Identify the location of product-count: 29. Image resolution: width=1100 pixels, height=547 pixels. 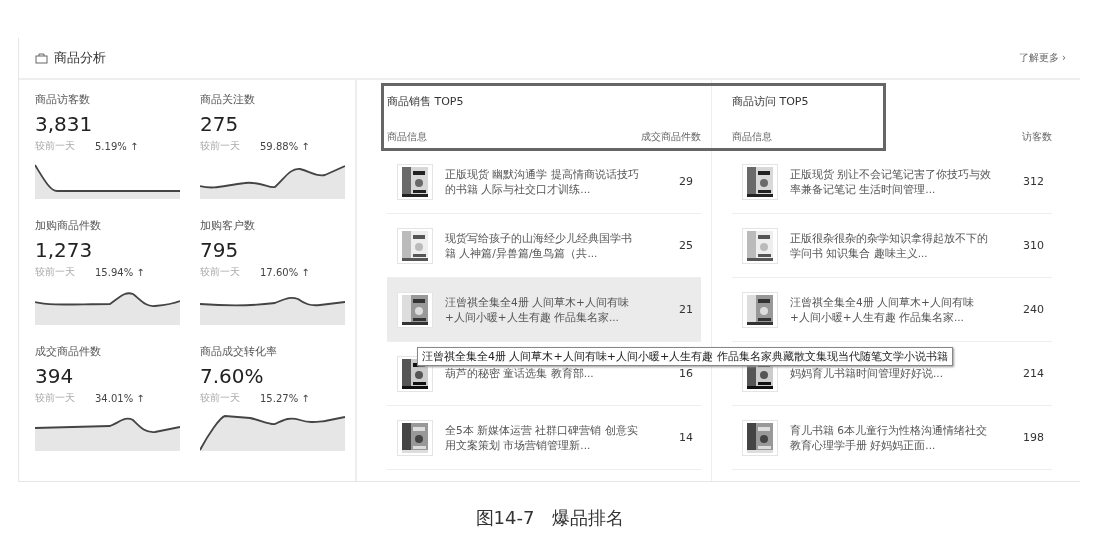
(685, 181).